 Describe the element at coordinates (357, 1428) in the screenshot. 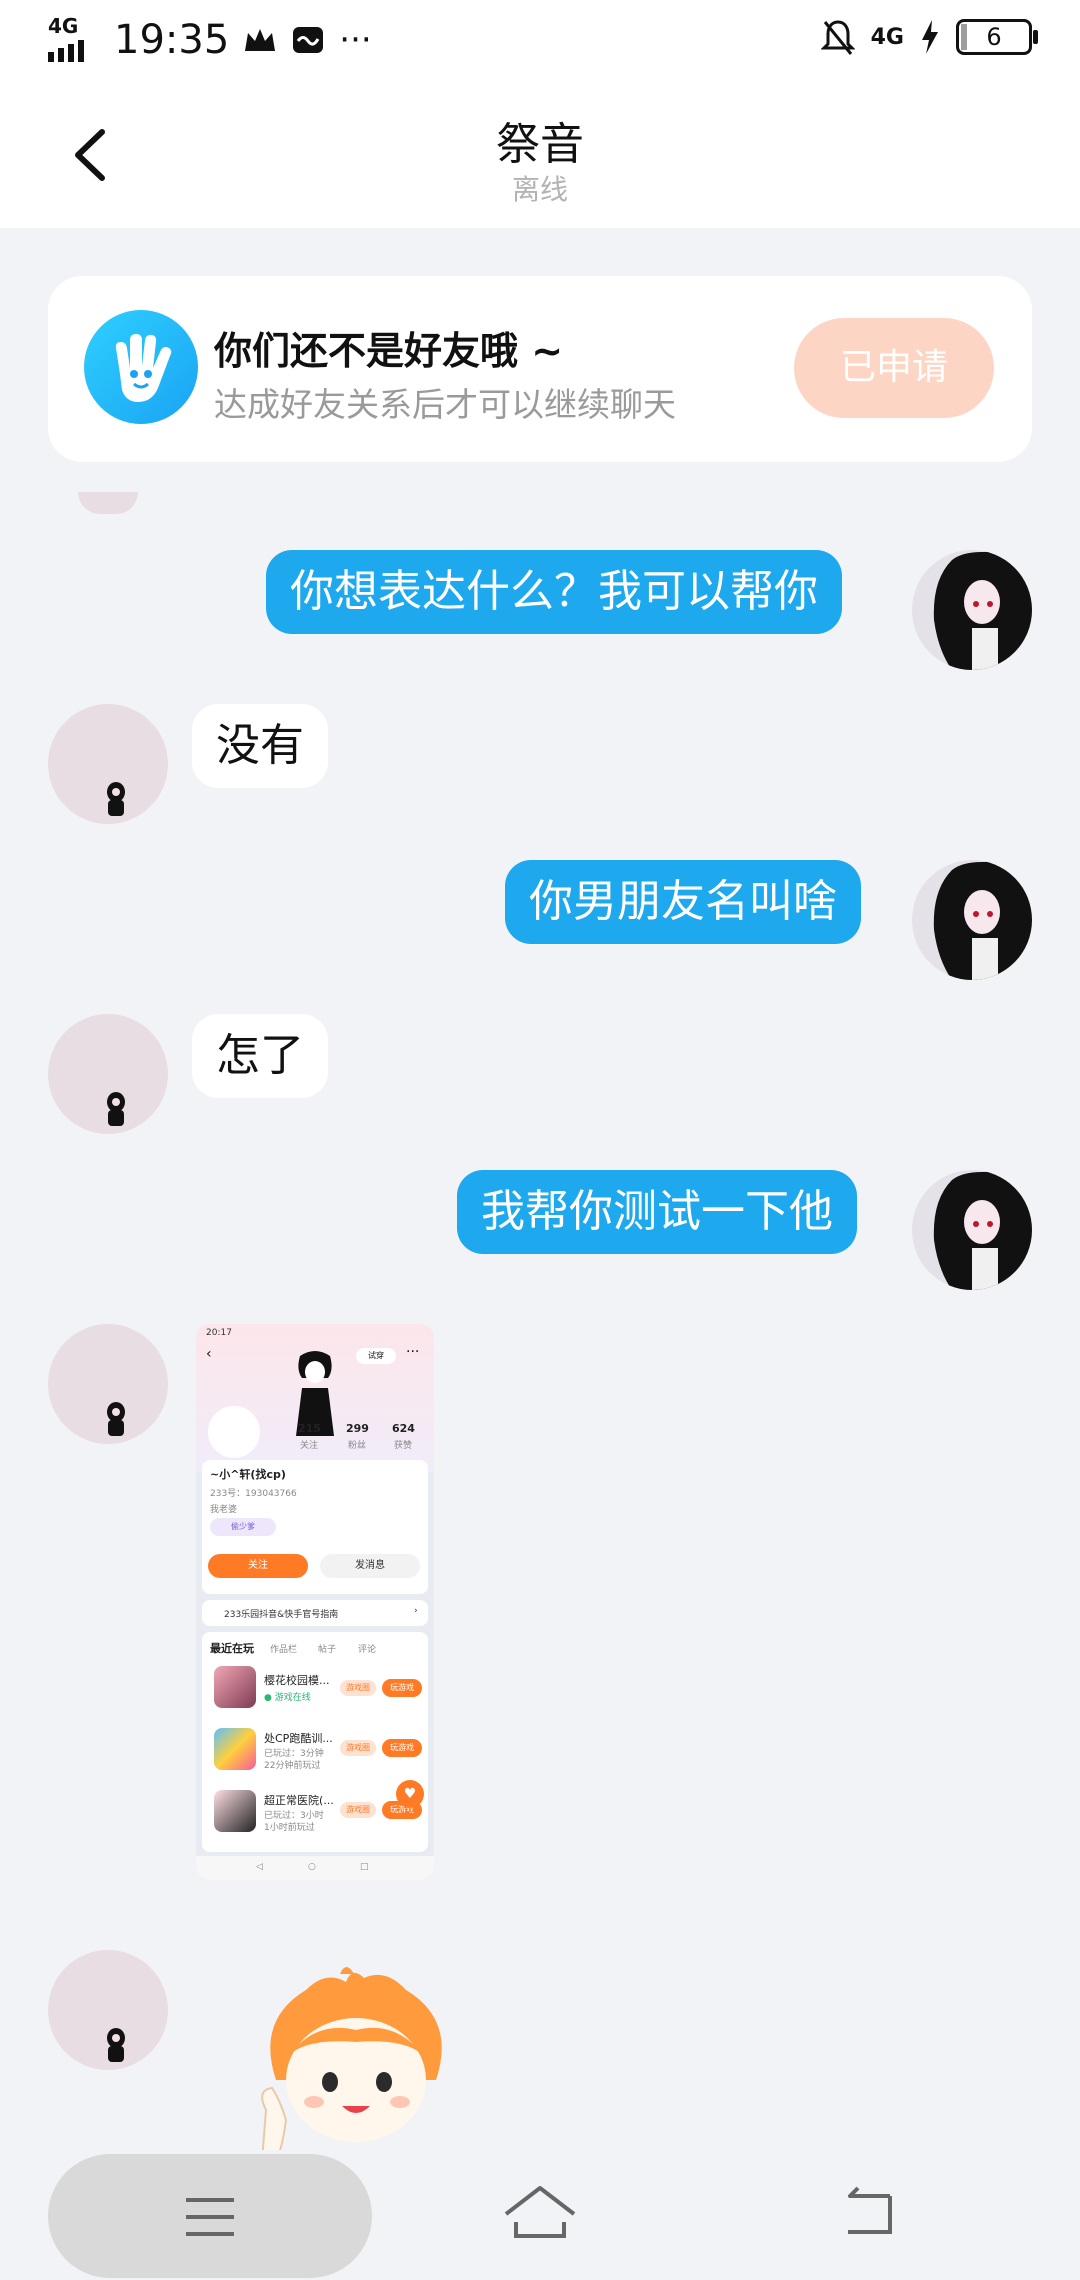

I see `stat-value: 299` at that location.